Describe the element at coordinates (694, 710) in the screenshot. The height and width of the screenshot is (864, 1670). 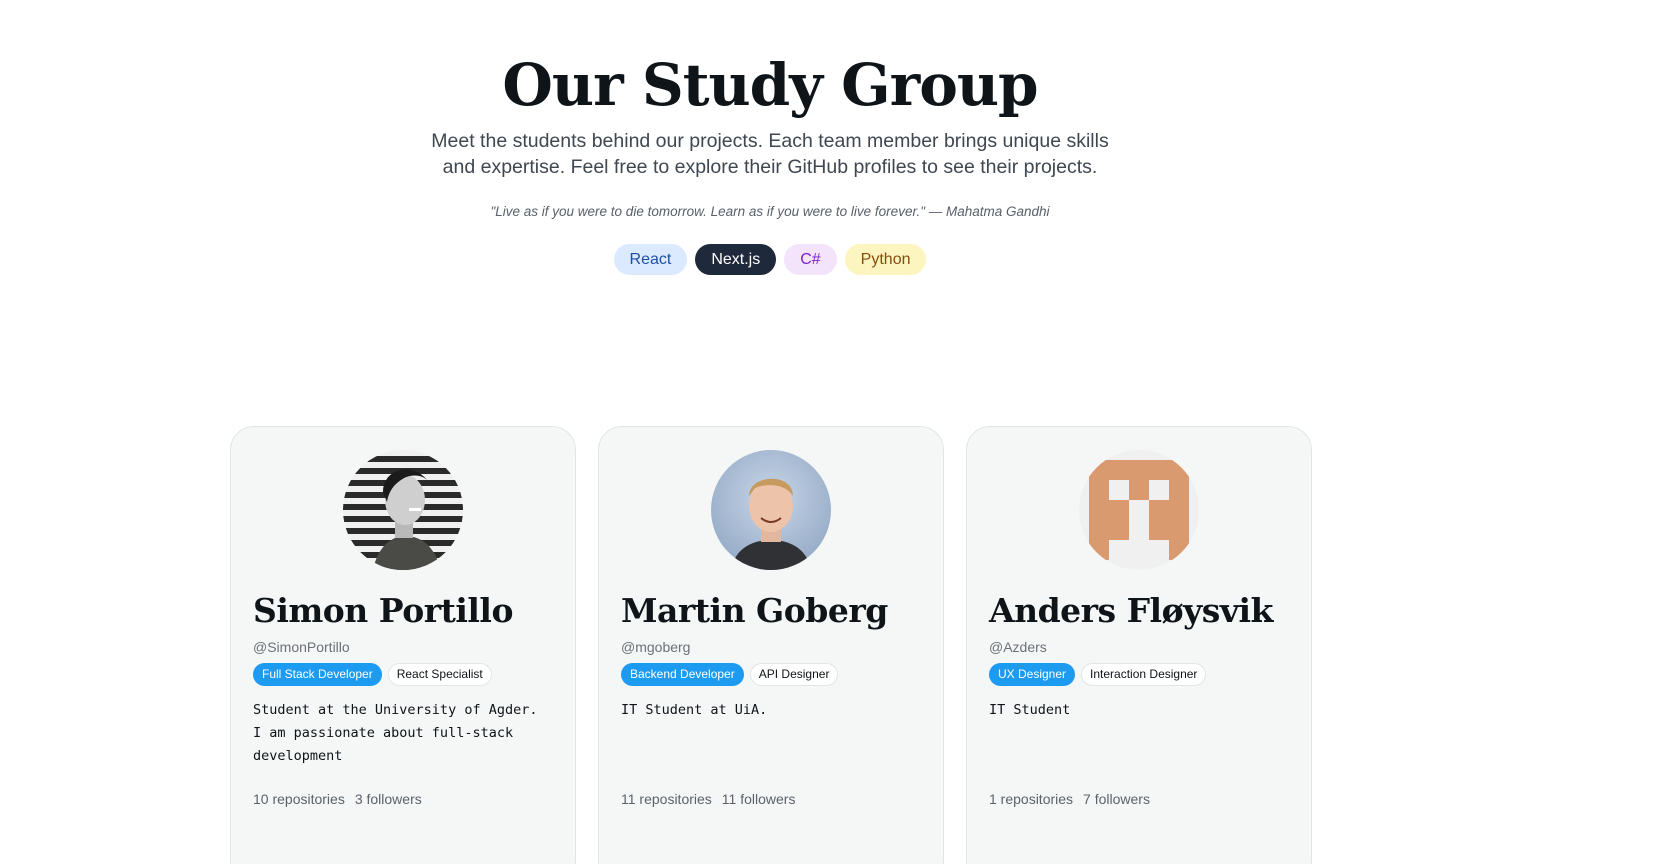
I see `member-bio: IT Student at UiA.` at that location.